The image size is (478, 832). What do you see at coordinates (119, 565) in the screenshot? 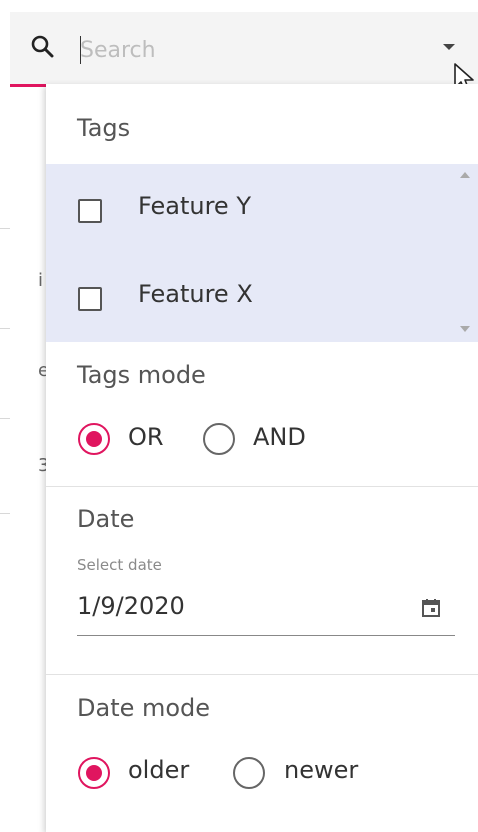
I see `date-field-caption: Select date` at bounding box center [119, 565].